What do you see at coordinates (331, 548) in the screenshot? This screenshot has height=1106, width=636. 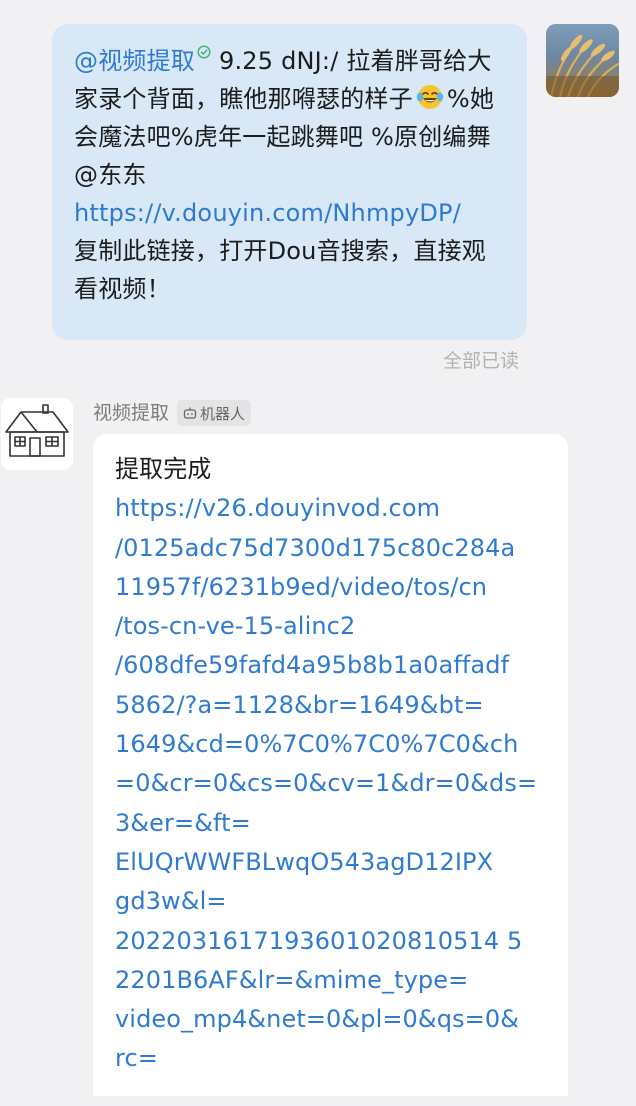 I see `video-link-line: /0125adc75d7300d175c80c284a` at bounding box center [331, 548].